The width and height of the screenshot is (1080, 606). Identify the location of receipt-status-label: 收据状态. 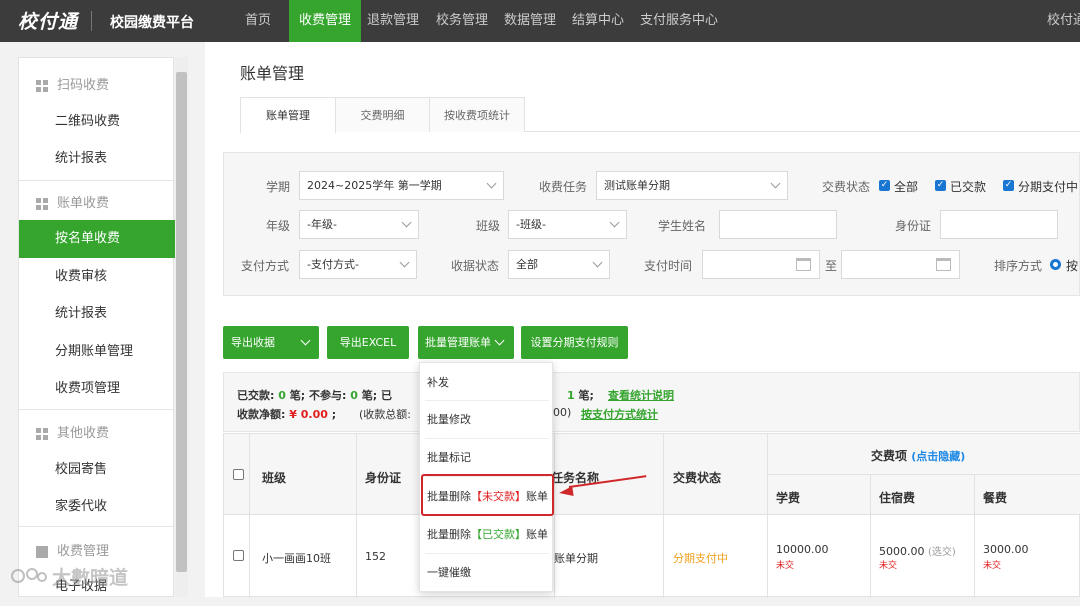
(475, 266).